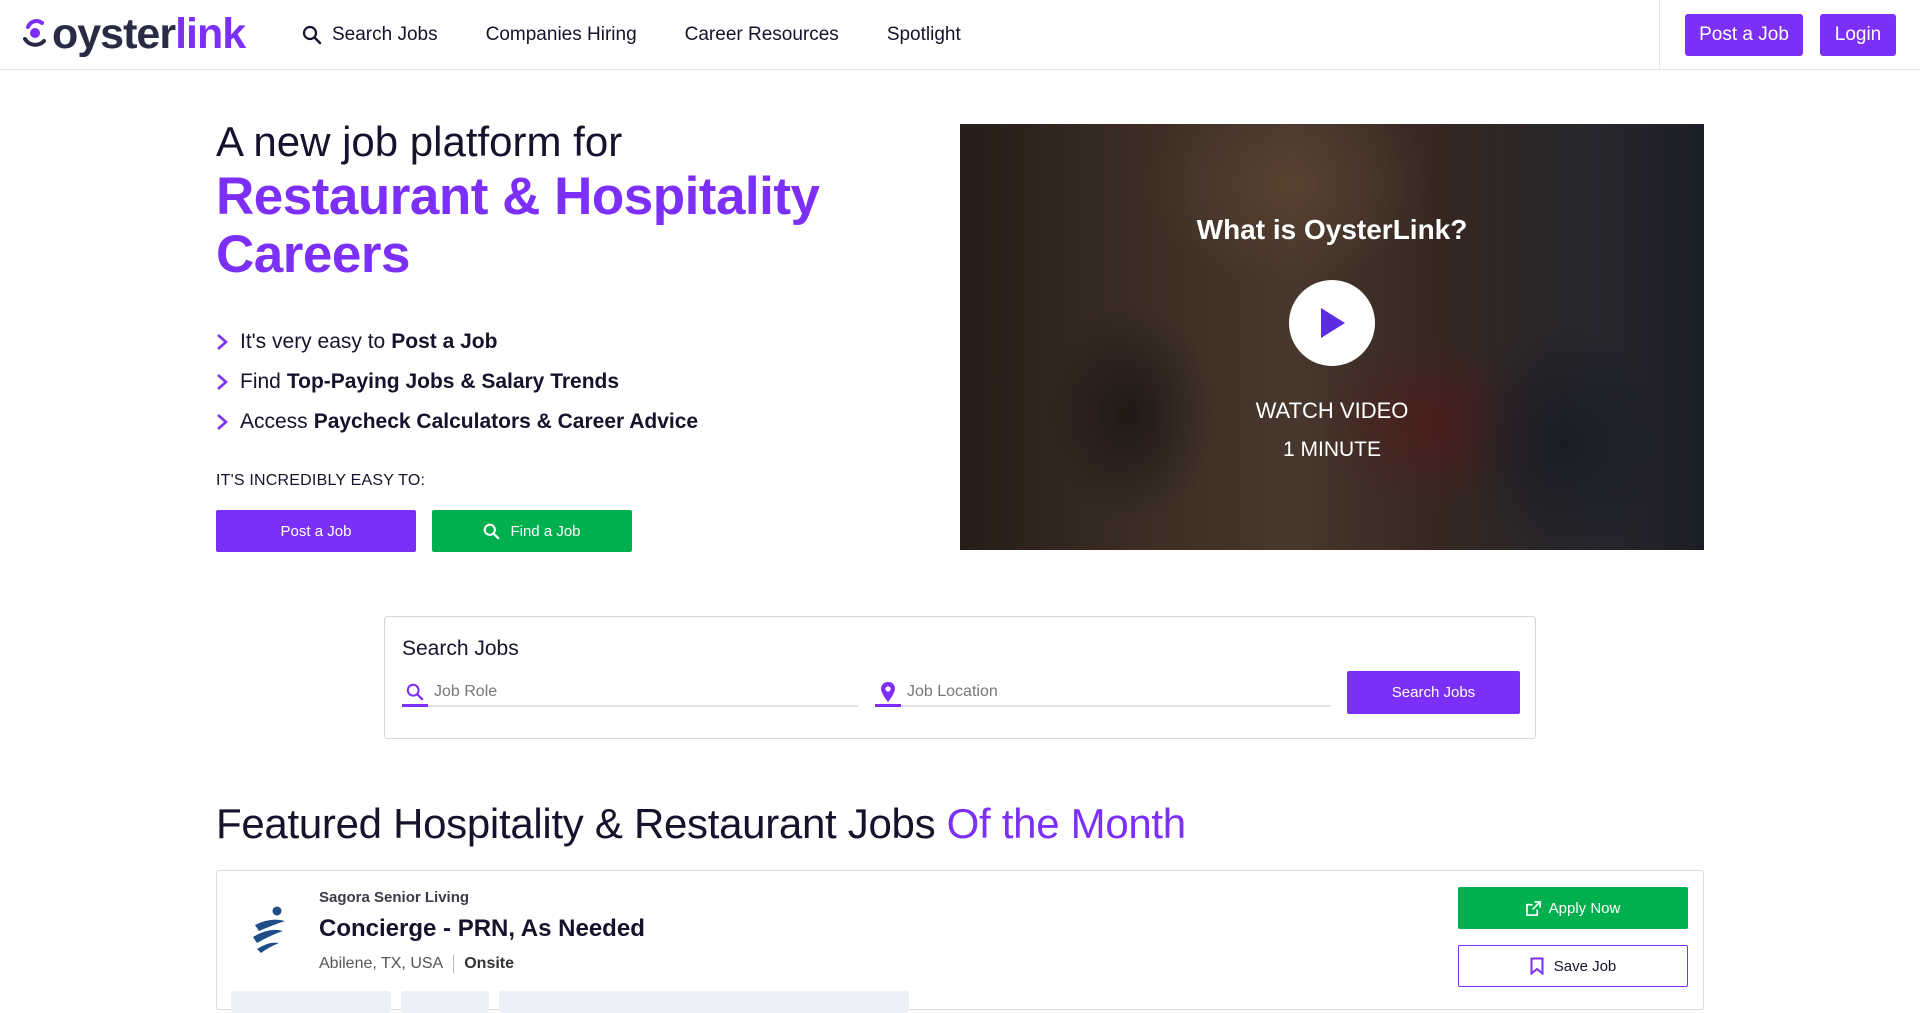 Image resolution: width=1920 pixels, height=1013 pixels. What do you see at coordinates (545, 531) in the screenshot?
I see `find-job-label: Find a Job` at bounding box center [545, 531].